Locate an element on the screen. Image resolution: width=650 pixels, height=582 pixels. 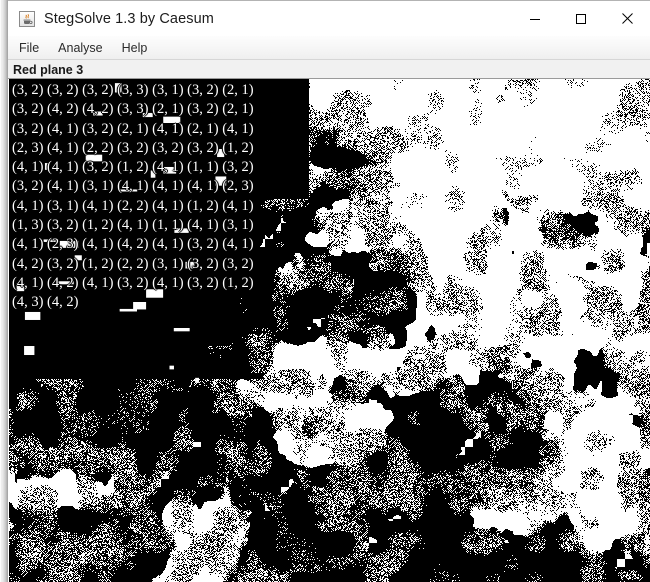
java-coffee-cup-icon is located at coordinates (27, 18).